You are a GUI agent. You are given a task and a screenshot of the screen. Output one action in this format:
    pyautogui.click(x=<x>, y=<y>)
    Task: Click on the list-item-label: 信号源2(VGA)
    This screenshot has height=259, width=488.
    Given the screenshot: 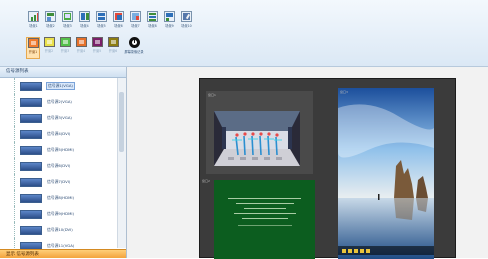 What is the action you would take?
    pyautogui.click(x=59, y=101)
    